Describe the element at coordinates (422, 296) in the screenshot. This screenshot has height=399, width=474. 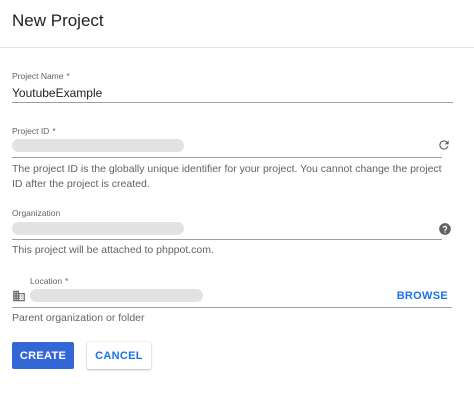
I see `browse-button: BROWSE` at that location.